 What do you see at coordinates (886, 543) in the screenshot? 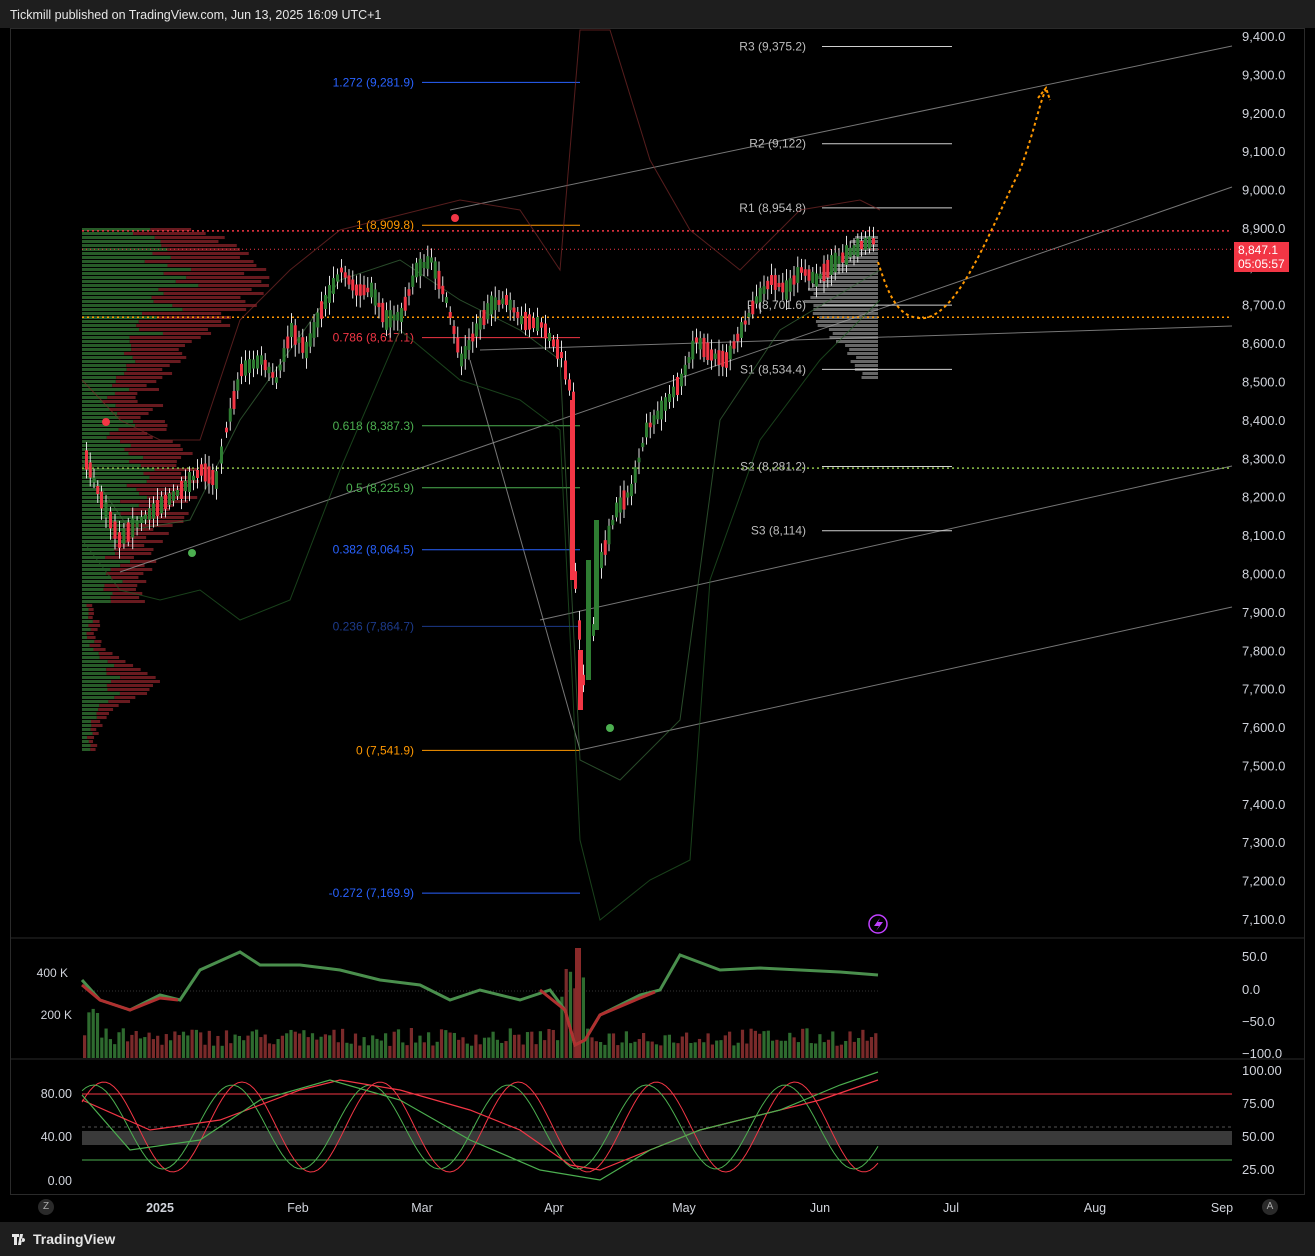
I see `trend-channel-line` at bounding box center [886, 543].